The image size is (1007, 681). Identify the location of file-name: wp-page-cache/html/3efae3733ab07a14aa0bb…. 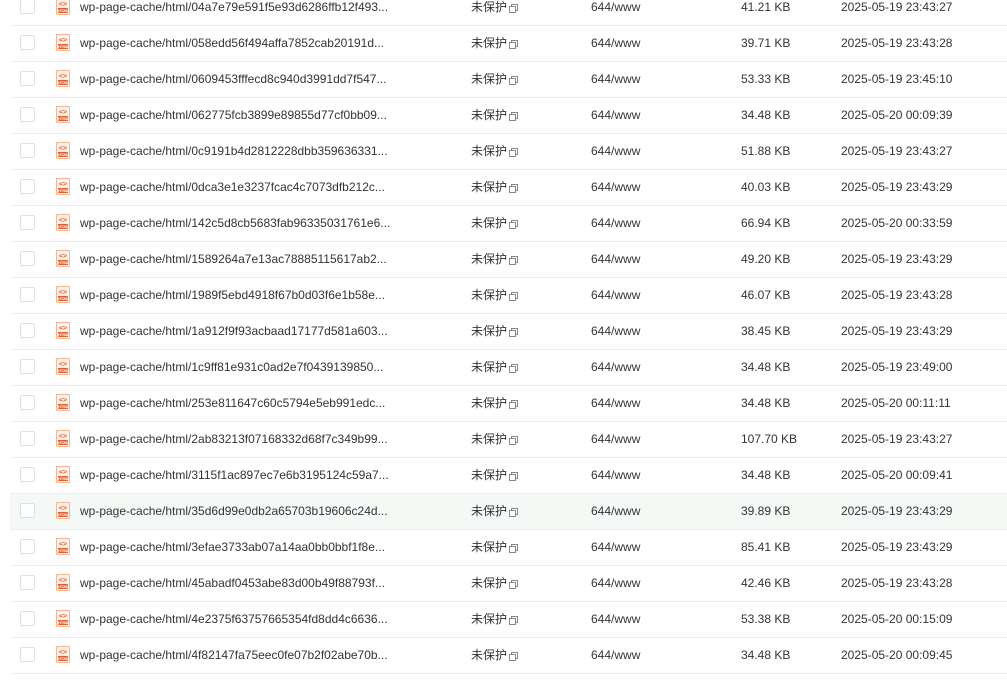
(270, 547).